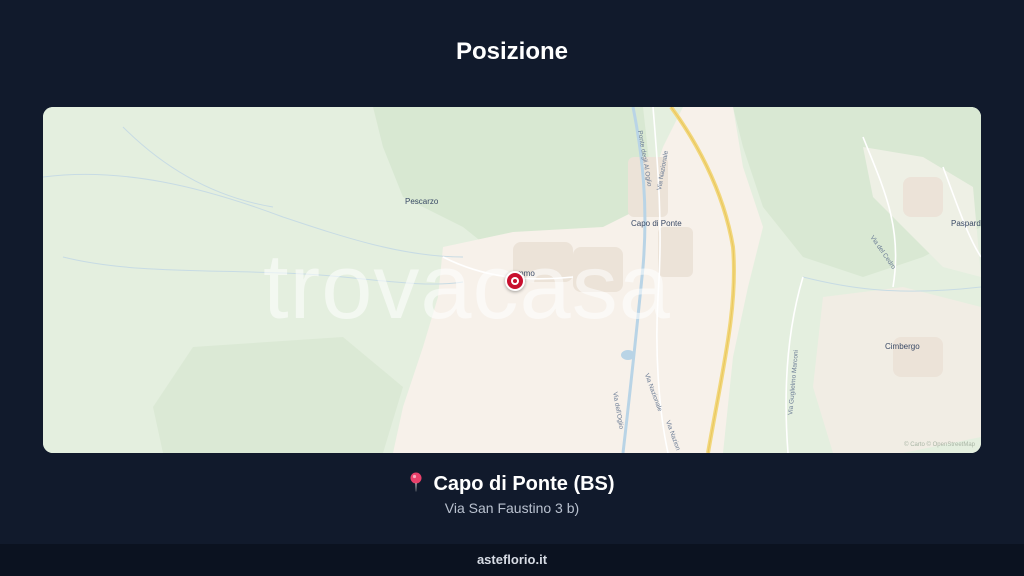 The height and width of the screenshot is (576, 1024). What do you see at coordinates (512, 51) in the screenshot?
I see `page-title: Posizione` at bounding box center [512, 51].